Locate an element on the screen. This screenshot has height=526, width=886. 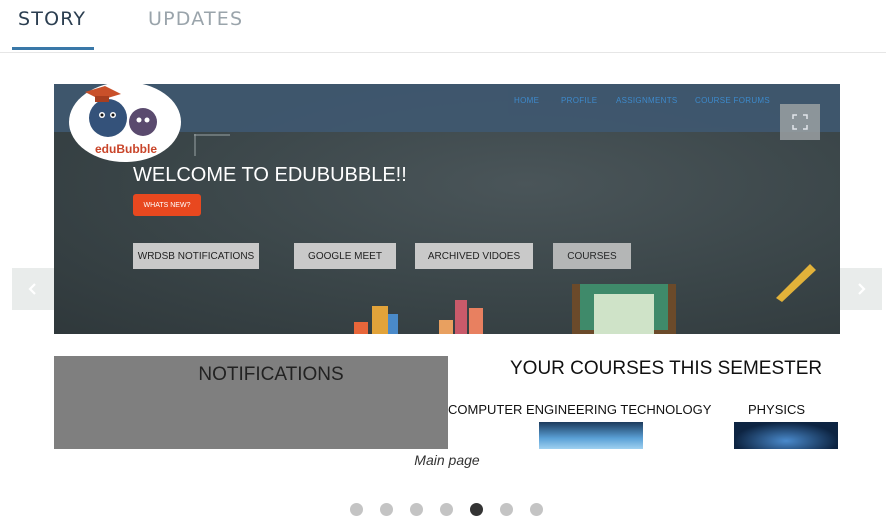
fullscreen-button is located at coordinates (800, 122).